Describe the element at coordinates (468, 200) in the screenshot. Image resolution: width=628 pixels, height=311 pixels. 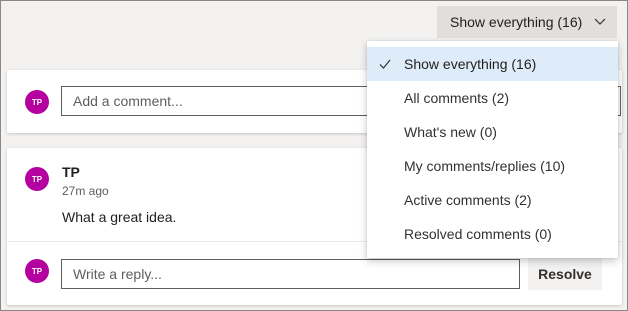
I see `menu-item-label: Active comments (2)` at that location.